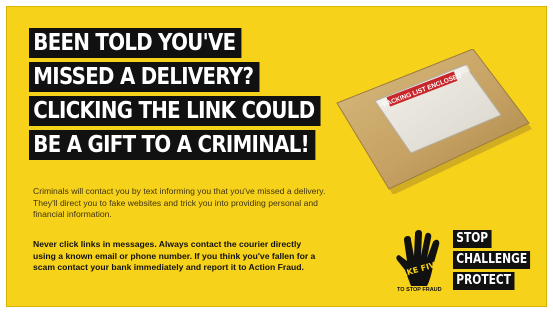  Describe the element at coordinates (472, 239) in the screenshot. I see `slogan-stop: STOP` at that location.